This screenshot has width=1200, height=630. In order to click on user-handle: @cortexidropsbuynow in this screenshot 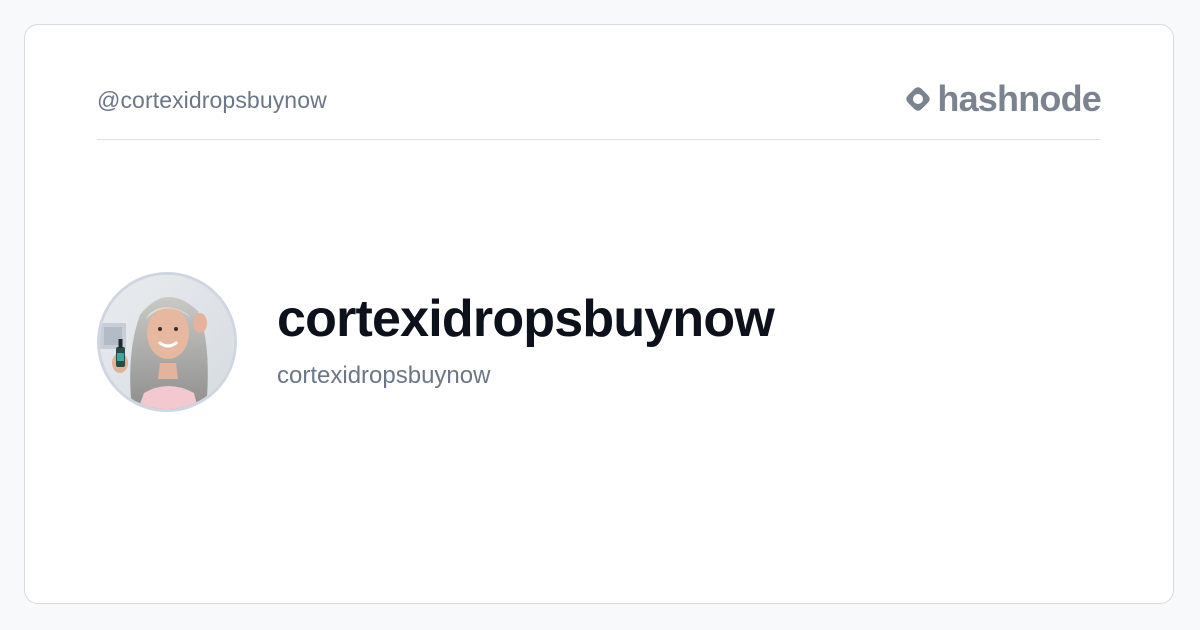, I will do `click(212, 100)`.